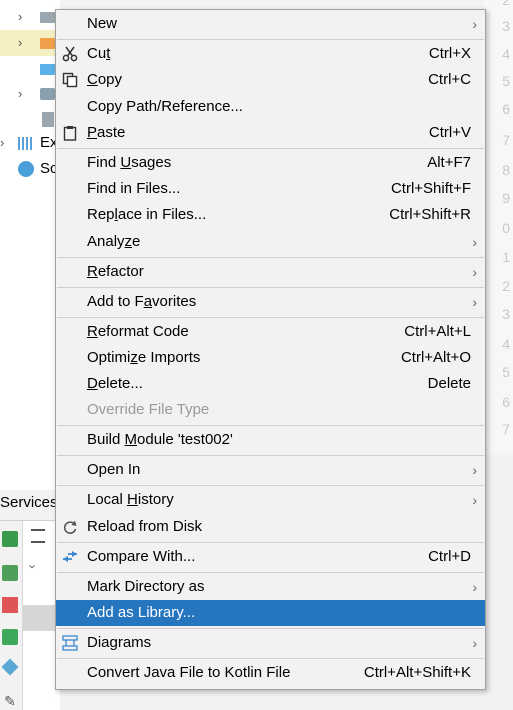 This screenshot has height=710, width=513. I want to click on menu-item-reformat-code: Reformat Code Ctrl+Alt+L, so click(270, 332).